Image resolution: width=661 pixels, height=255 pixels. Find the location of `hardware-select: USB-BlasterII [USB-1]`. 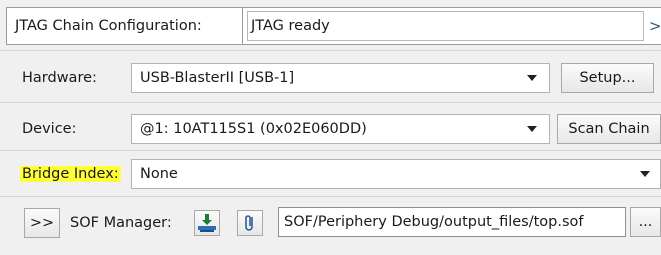

hardware-select: USB-BlasterII [USB-1] is located at coordinates (340, 78).